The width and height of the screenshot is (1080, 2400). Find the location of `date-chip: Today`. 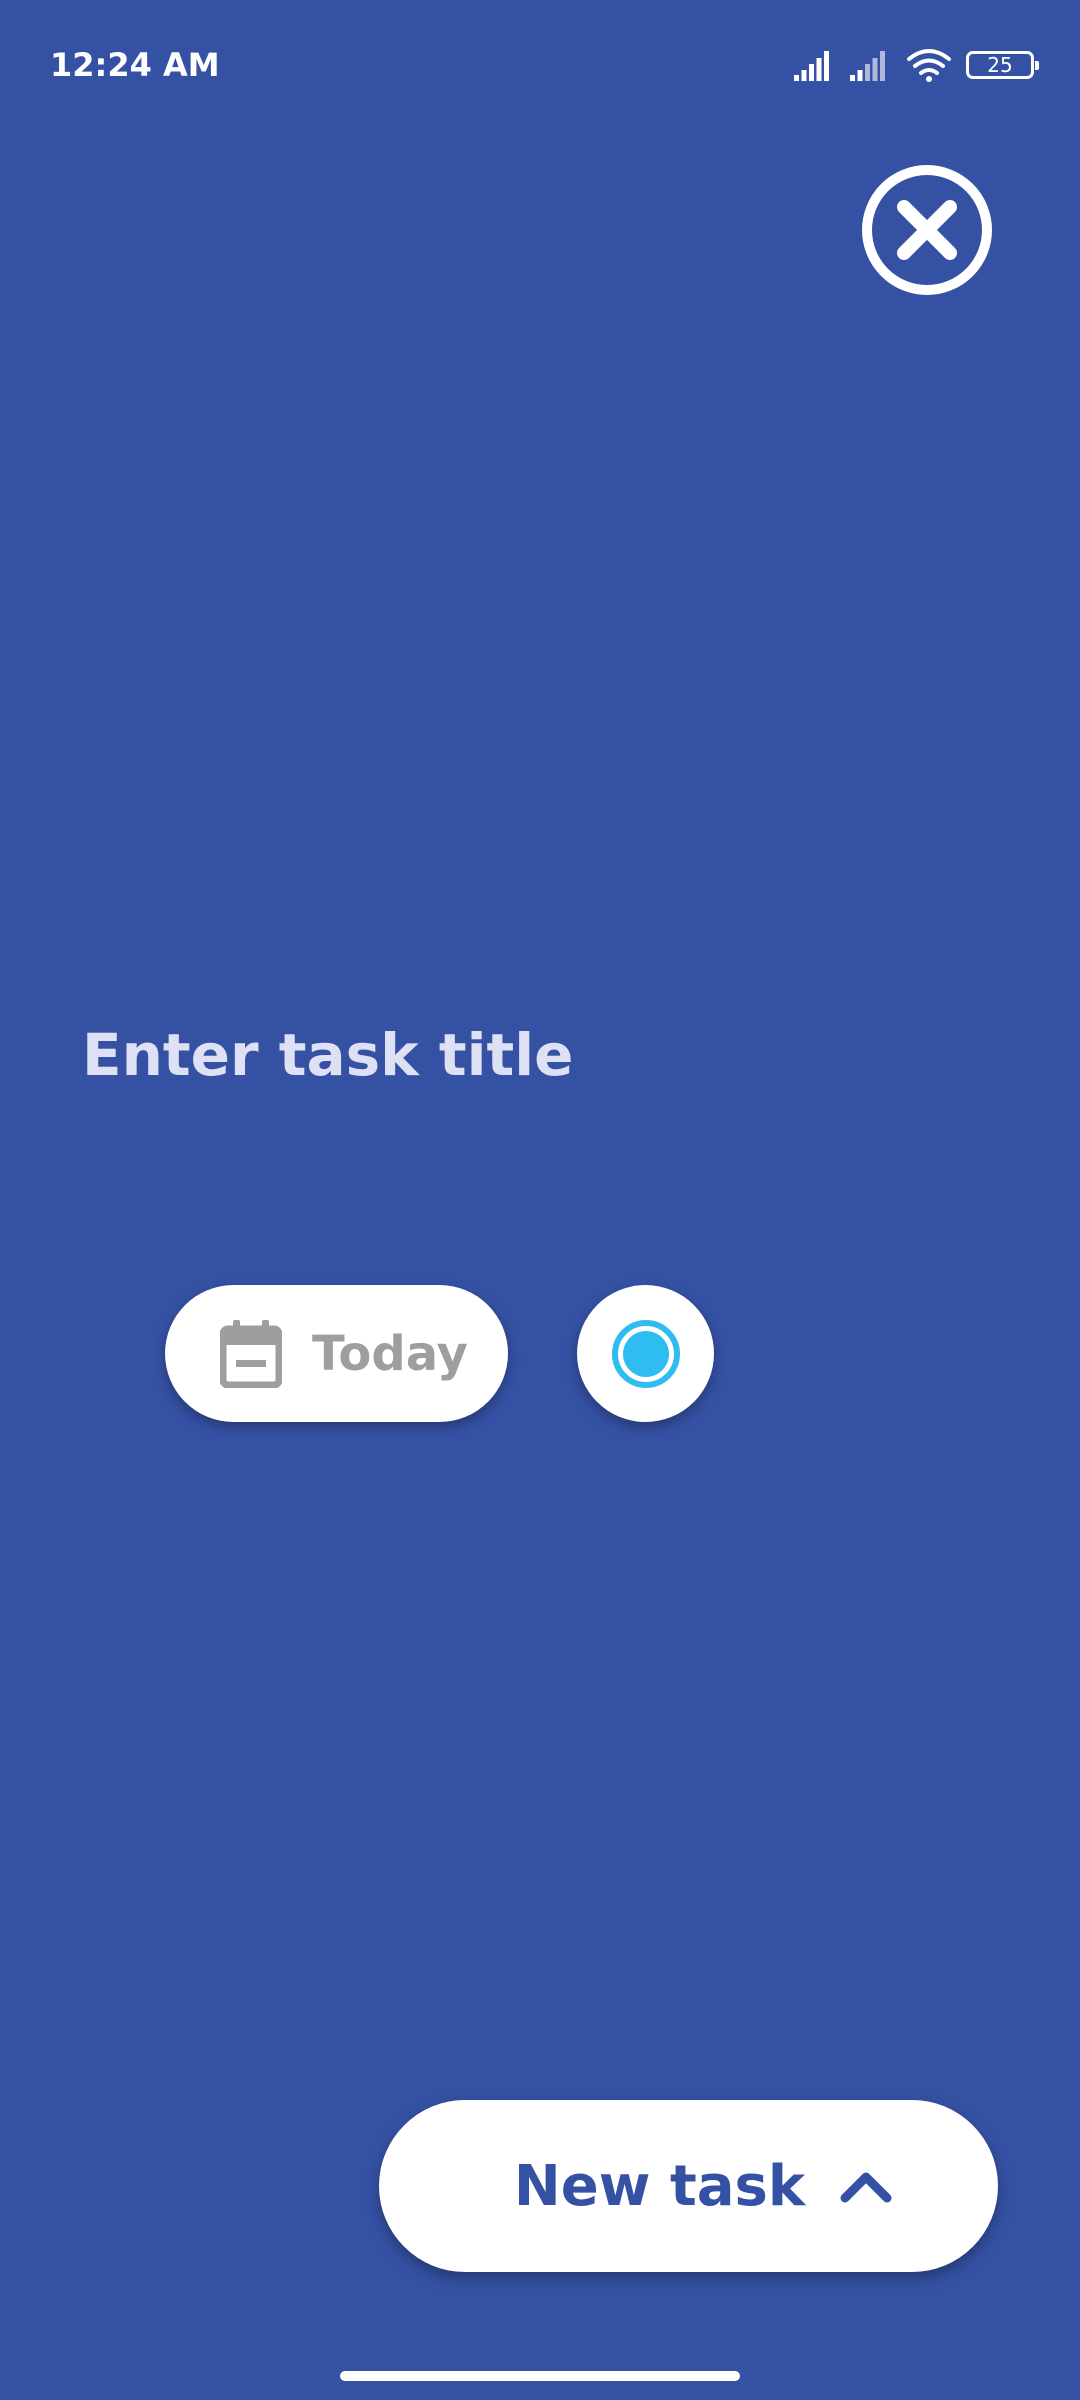

date-chip: Today is located at coordinates (336, 1353).